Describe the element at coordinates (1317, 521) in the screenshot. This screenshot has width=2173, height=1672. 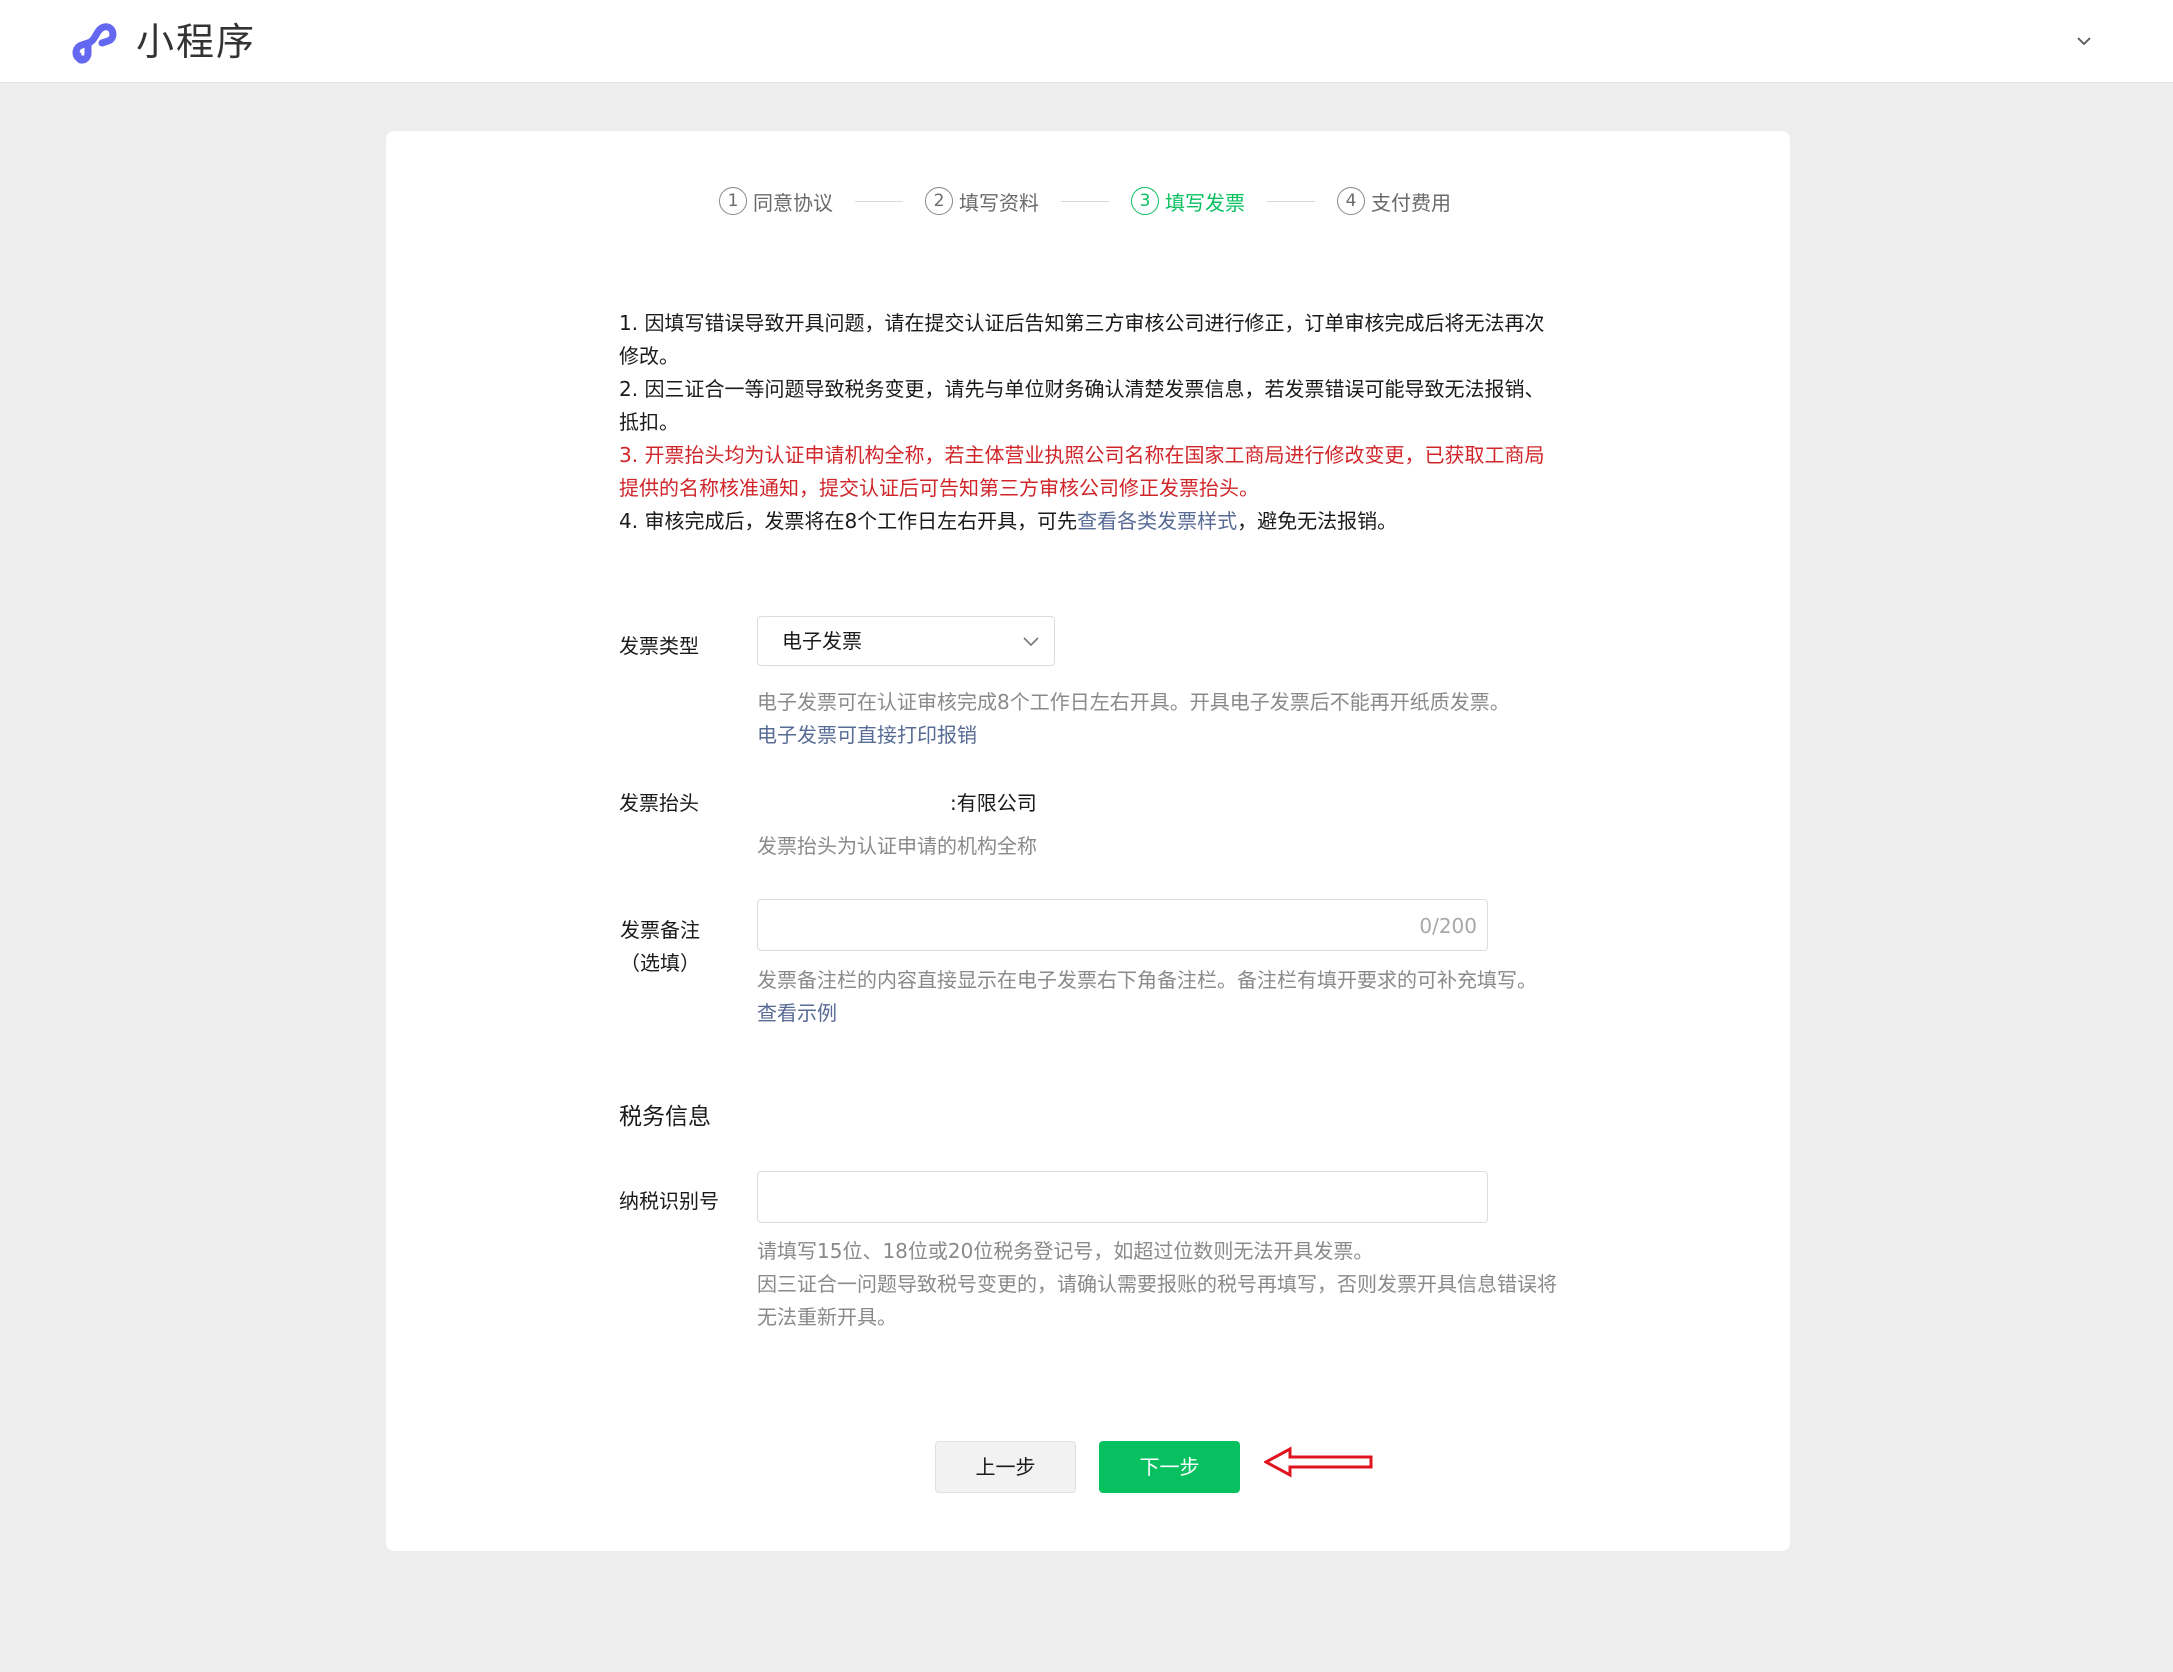
I see `notice-line-4-tail: ，避免无法报销。` at that location.